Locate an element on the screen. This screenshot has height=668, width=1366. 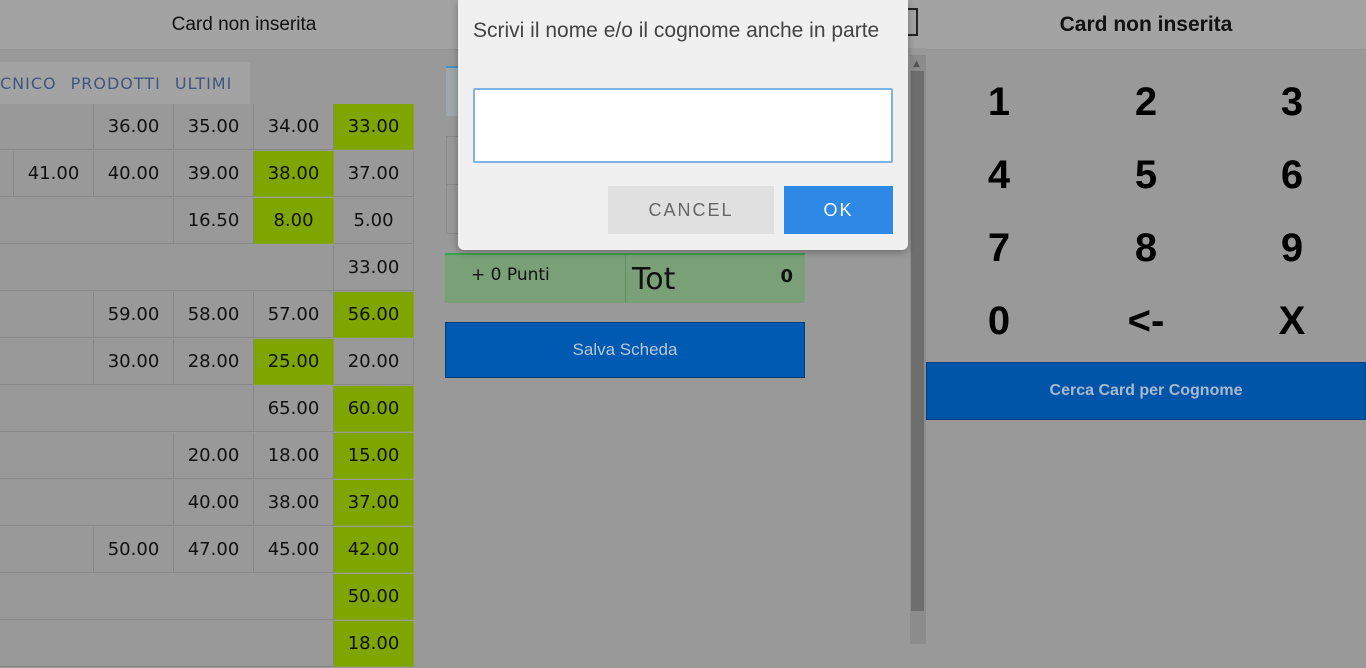
price-row: 36.00 35.00 34.00 33.00 is located at coordinates (207, 127).